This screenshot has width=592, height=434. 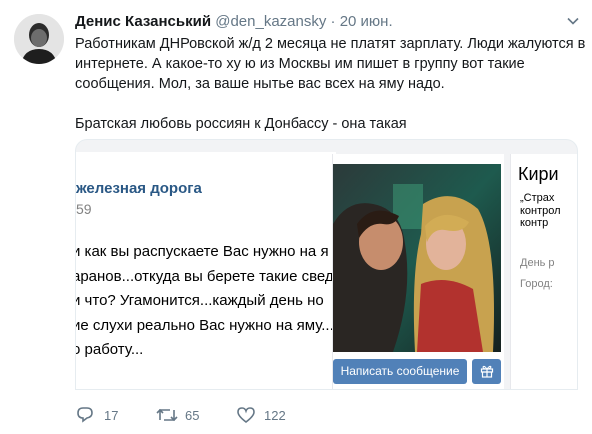 I want to click on tweet-header: Денис Казанський @den_kazansky · 20 июн., so click(x=234, y=21).